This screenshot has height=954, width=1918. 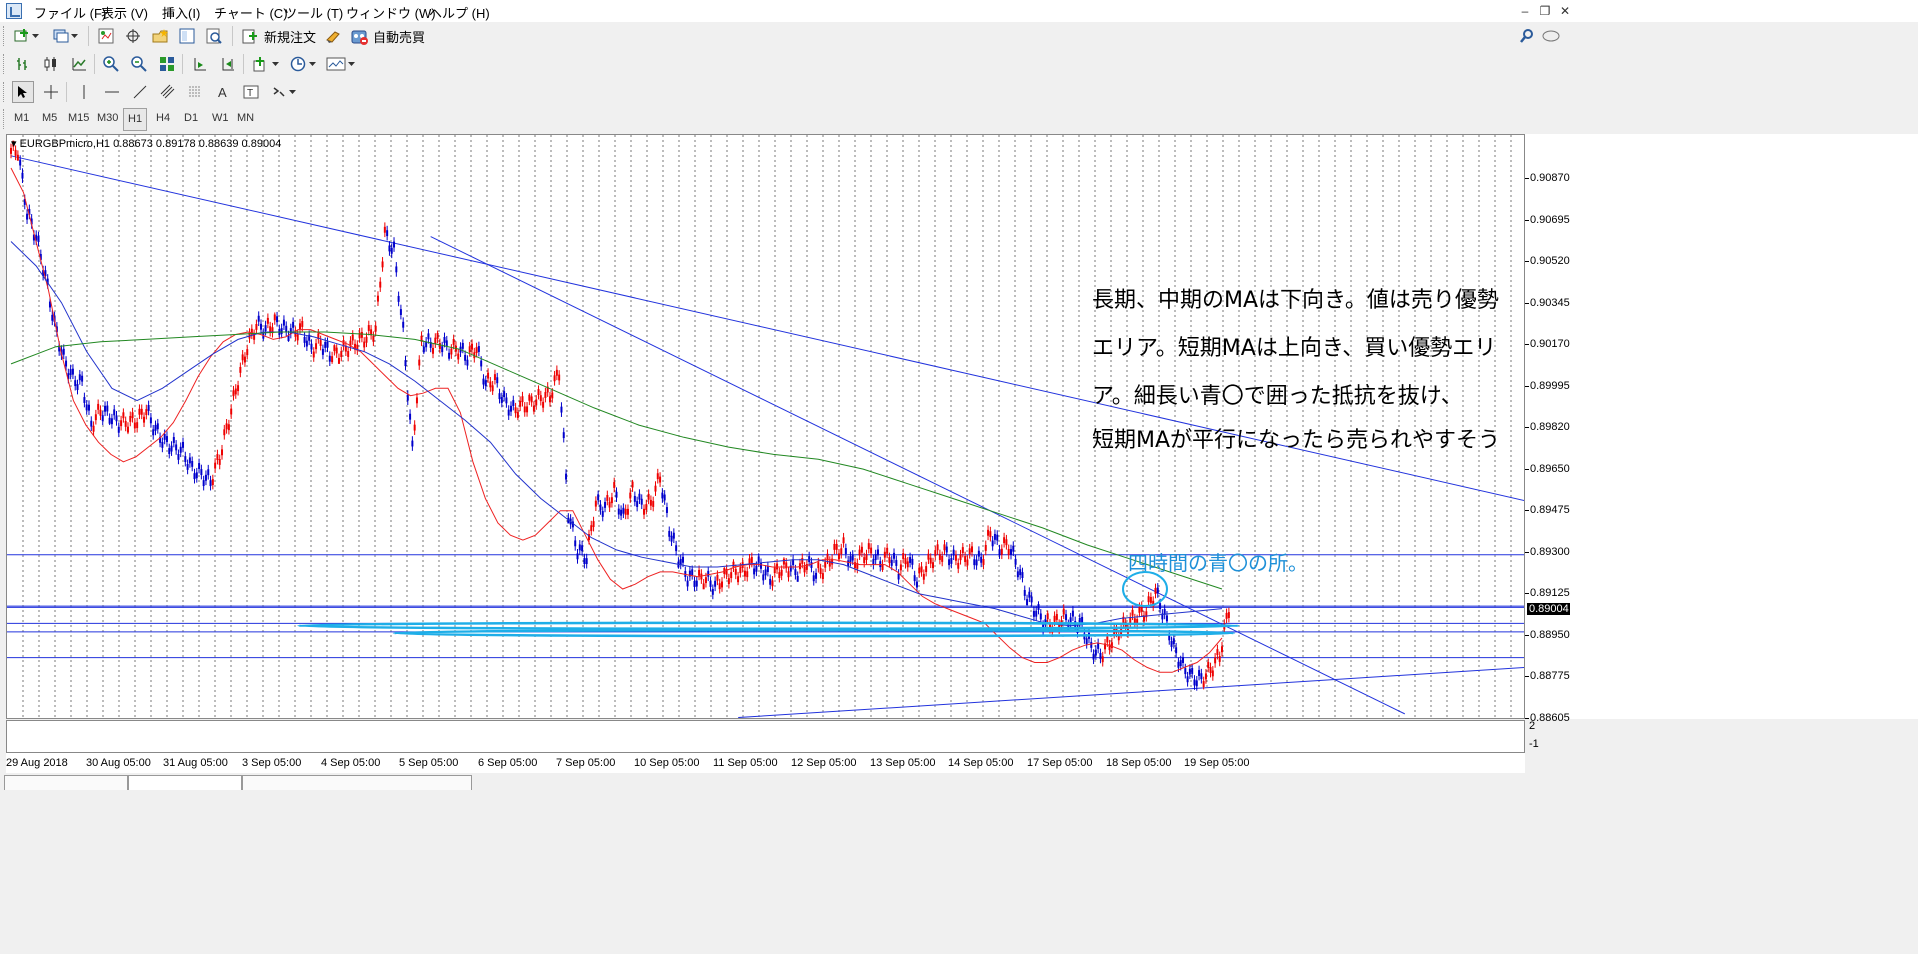 What do you see at coordinates (200, 64) in the screenshot?
I see `chart-shift-icon` at bounding box center [200, 64].